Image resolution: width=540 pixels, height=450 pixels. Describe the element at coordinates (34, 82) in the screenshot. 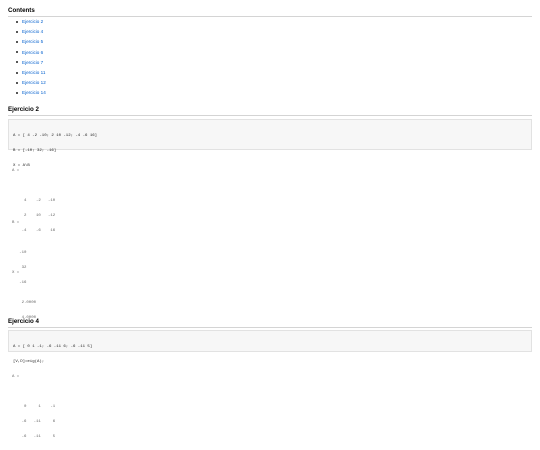

I see `toc-link-ejercicio-12: Ejercicio 12` at that location.